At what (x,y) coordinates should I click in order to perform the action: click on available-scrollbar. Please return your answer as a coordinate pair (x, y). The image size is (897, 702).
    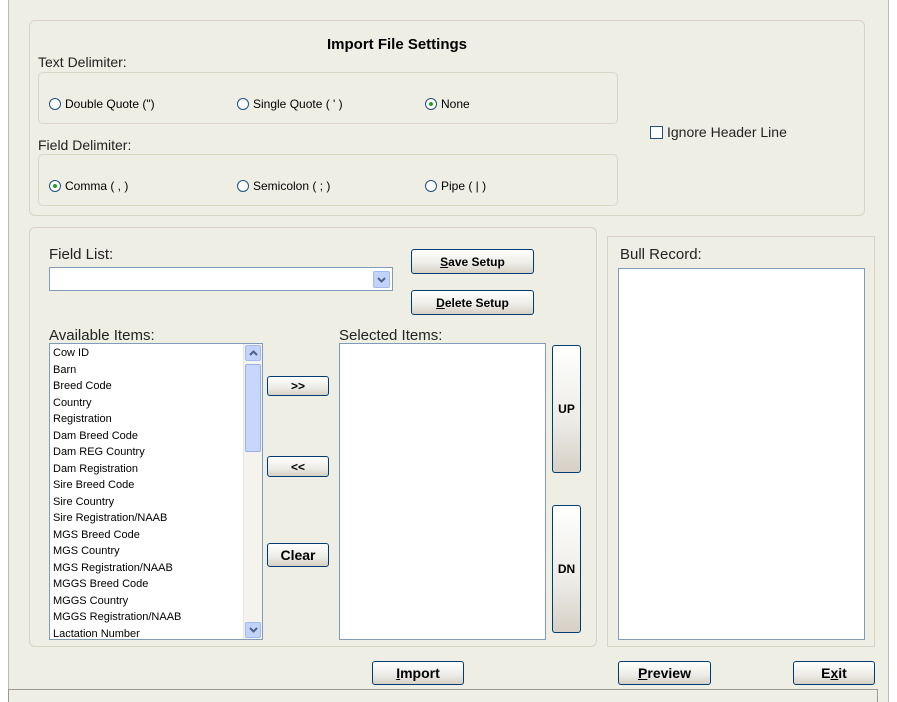
    Looking at the image, I should click on (252, 491).